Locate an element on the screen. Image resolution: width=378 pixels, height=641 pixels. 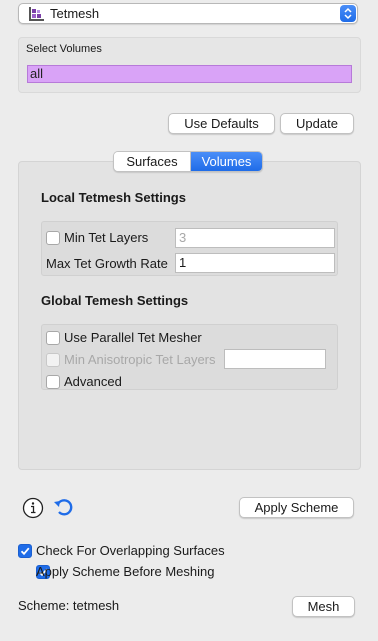
scheme-dropdown-value: Tetmesh is located at coordinates (75, 13).